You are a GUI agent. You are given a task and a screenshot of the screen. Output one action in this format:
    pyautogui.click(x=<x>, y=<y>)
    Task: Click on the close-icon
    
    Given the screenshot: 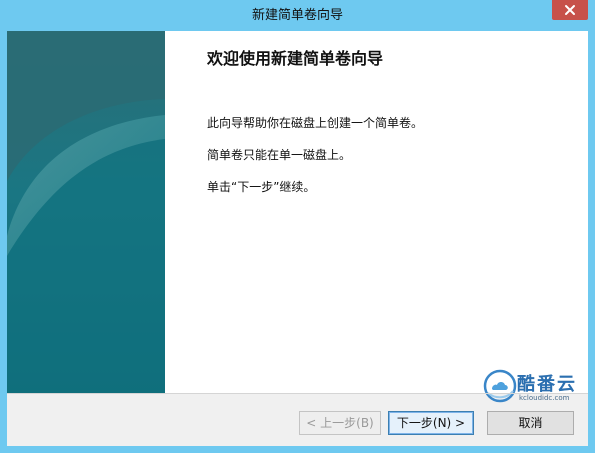 What is the action you would take?
    pyautogui.click(x=570, y=10)
    